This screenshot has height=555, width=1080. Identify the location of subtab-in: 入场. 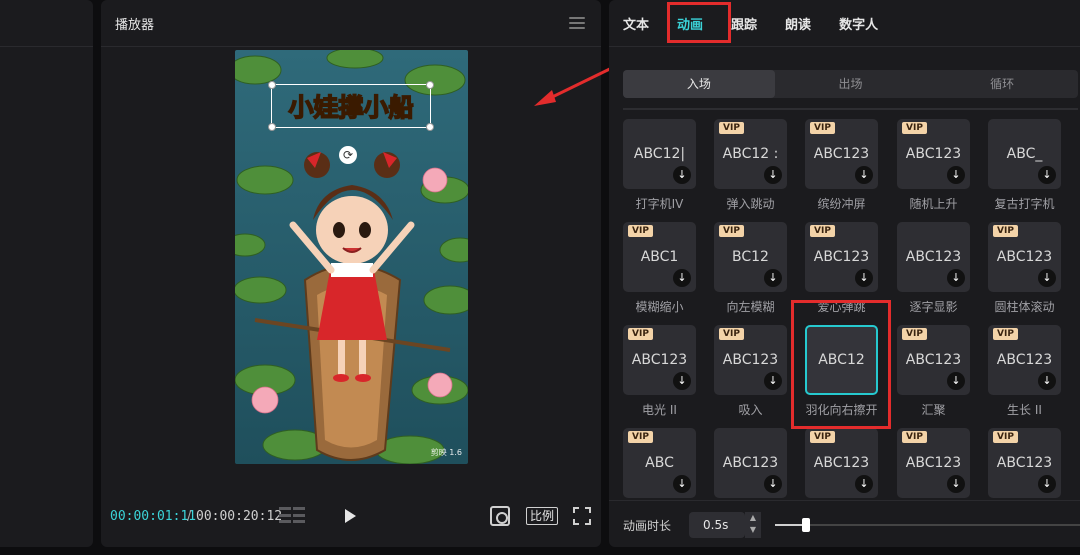
(699, 84).